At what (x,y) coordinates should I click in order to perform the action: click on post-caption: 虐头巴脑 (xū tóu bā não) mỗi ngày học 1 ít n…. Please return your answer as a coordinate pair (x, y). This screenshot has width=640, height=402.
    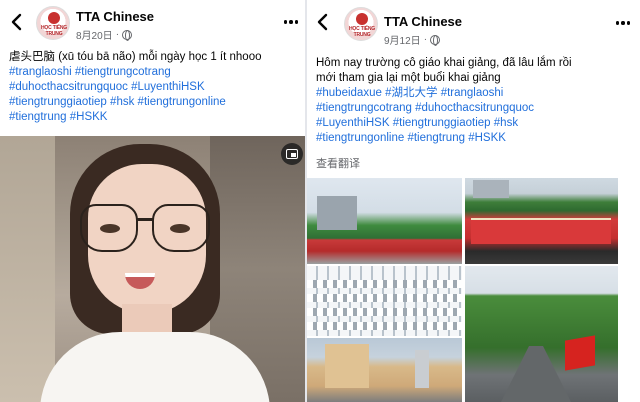
    Looking at the image, I should click on (135, 87).